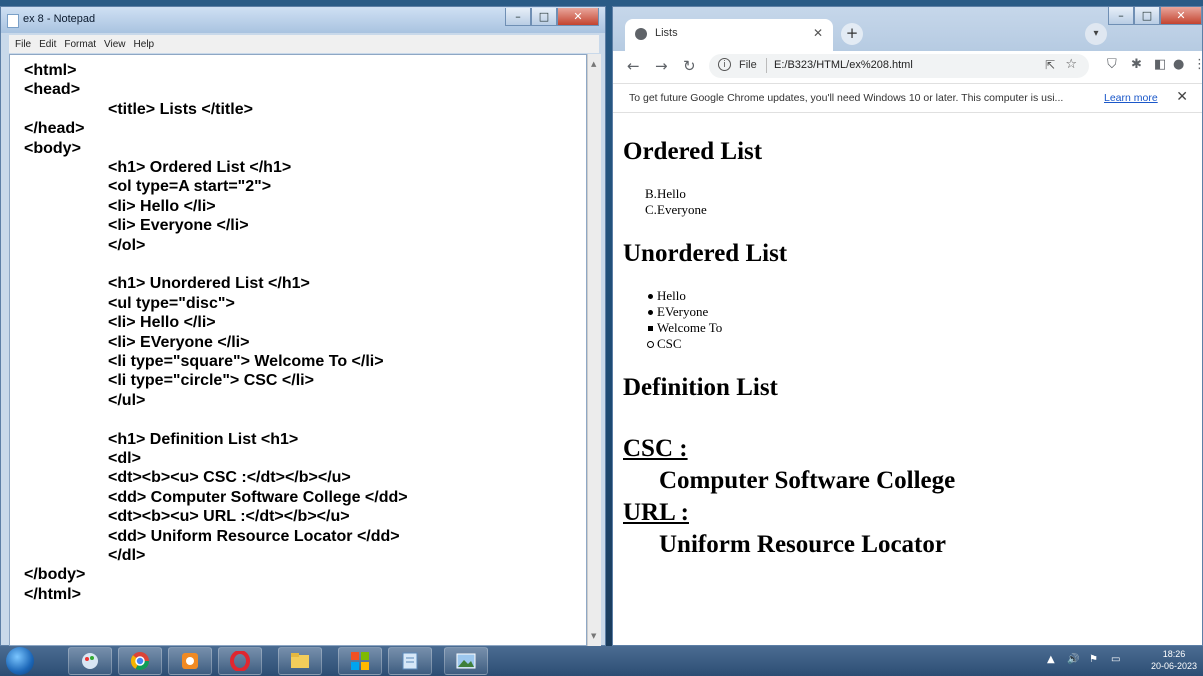  Describe the element at coordinates (1181, 16) in the screenshot. I see `browser-close-icon: ✕` at that location.